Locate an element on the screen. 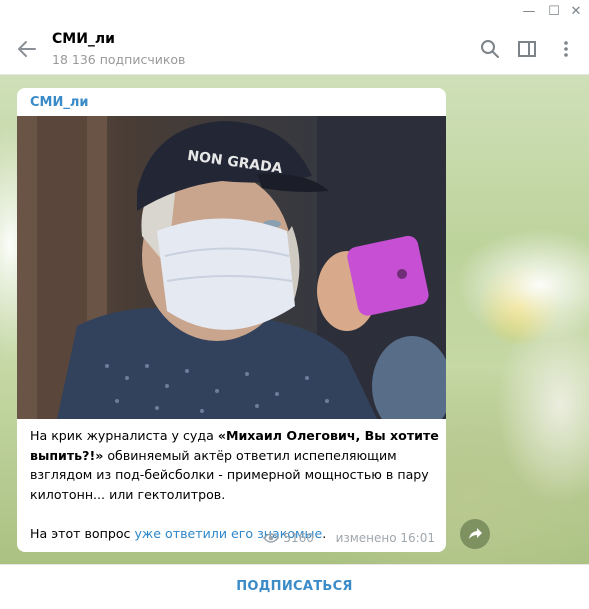 The height and width of the screenshot is (609, 589). message-author: СМИ_ли is located at coordinates (59, 102).